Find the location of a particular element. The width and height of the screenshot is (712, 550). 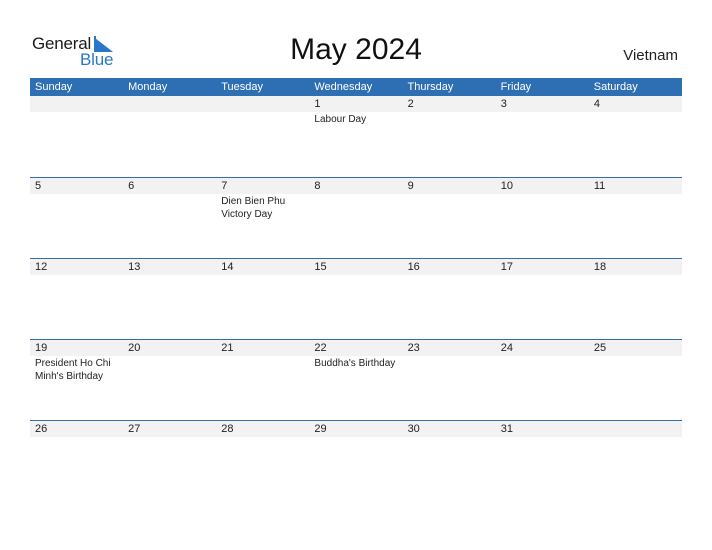

day-cell: 23 is located at coordinates (449, 380).